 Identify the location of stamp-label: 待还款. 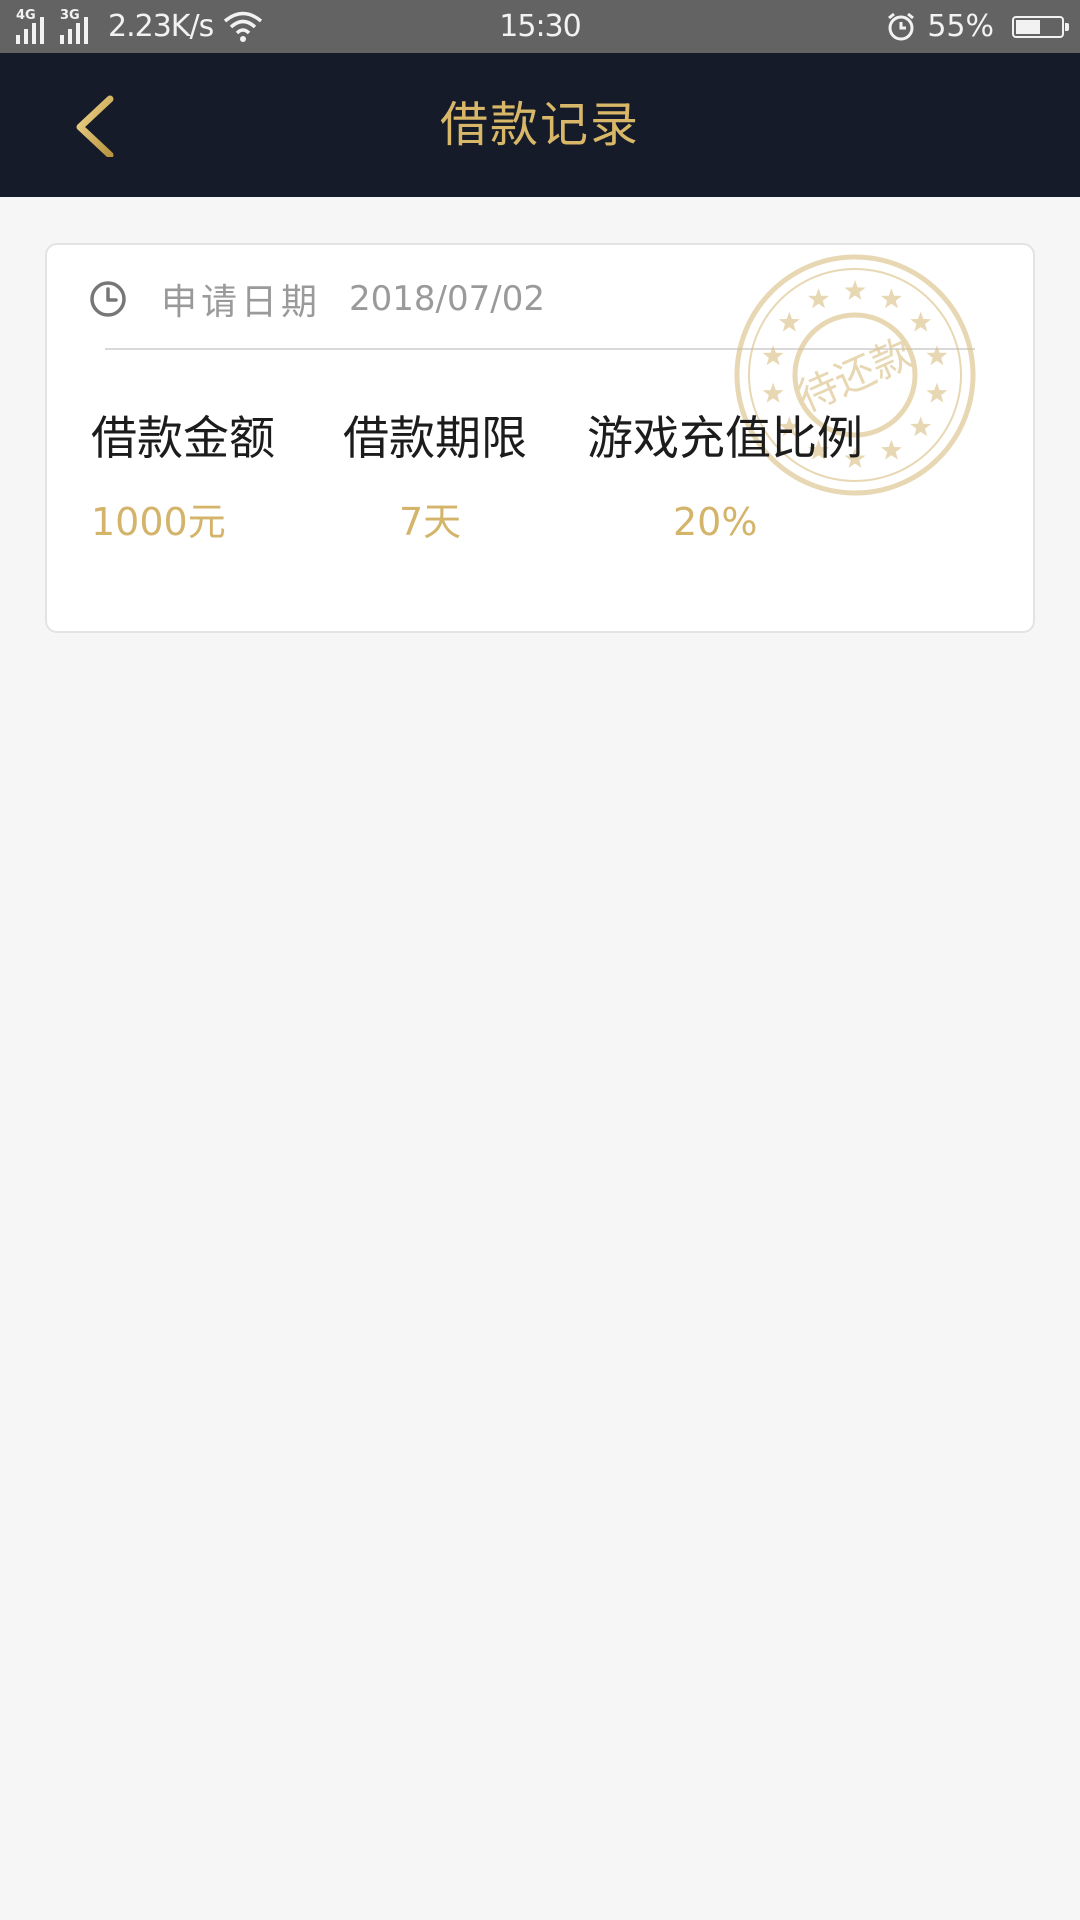
(855, 375).